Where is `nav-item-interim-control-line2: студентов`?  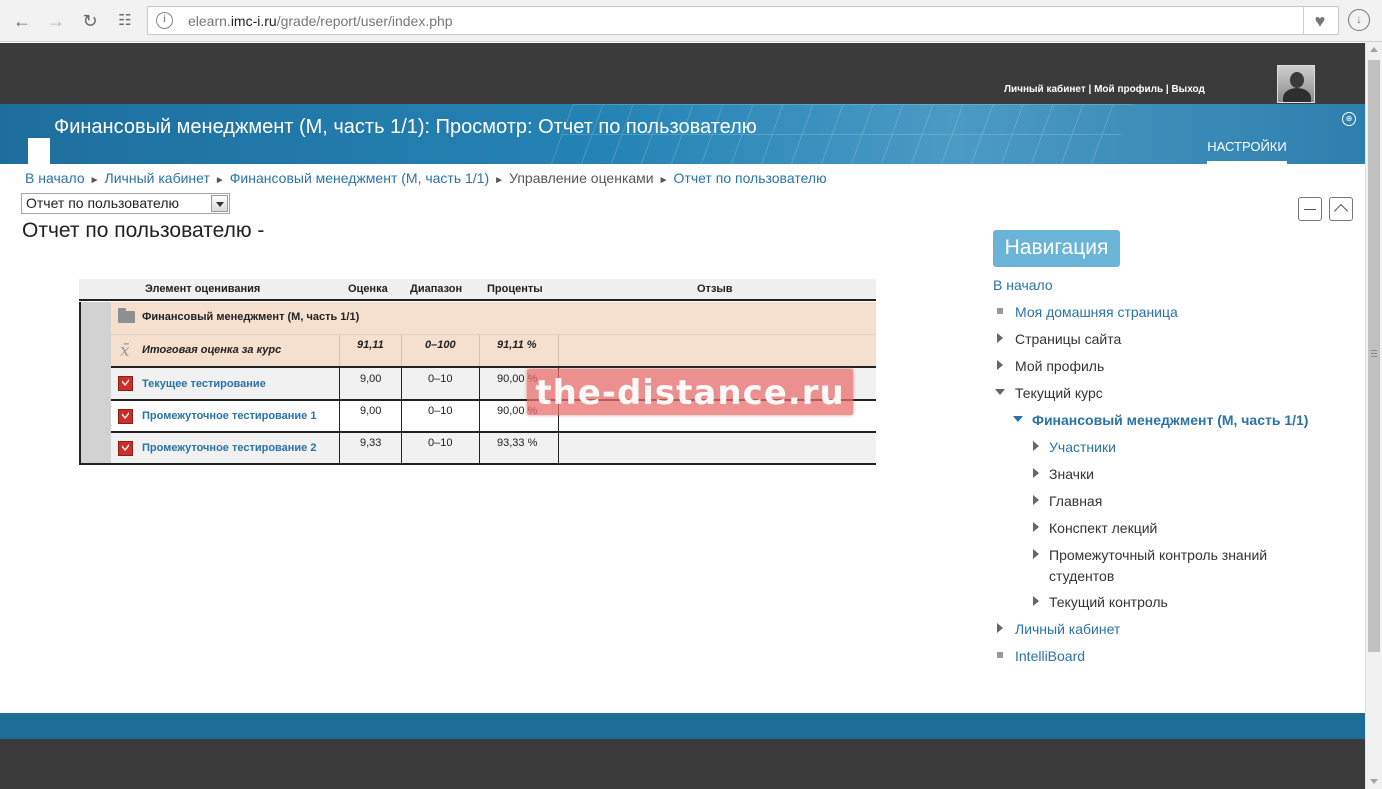 nav-item-interim-control-line2: студентов is located at coordinates (1081, 576).